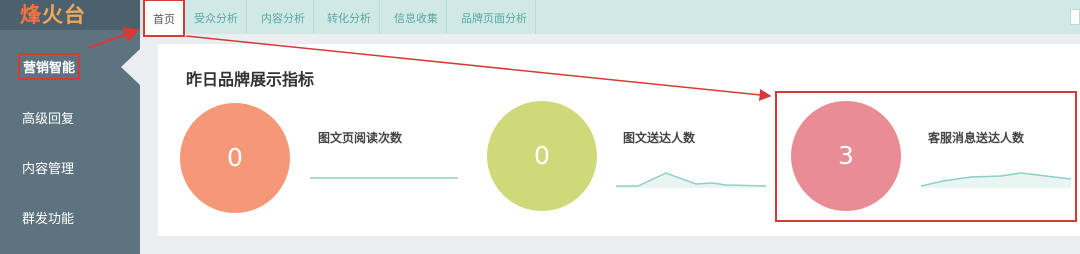 The height and width of the screenshot is (254, 1080). What do you see at coordinates (49, 66) in the screenshot?
I see `sidebar-item-label: 营销智能` at bounding box center [49, 66].